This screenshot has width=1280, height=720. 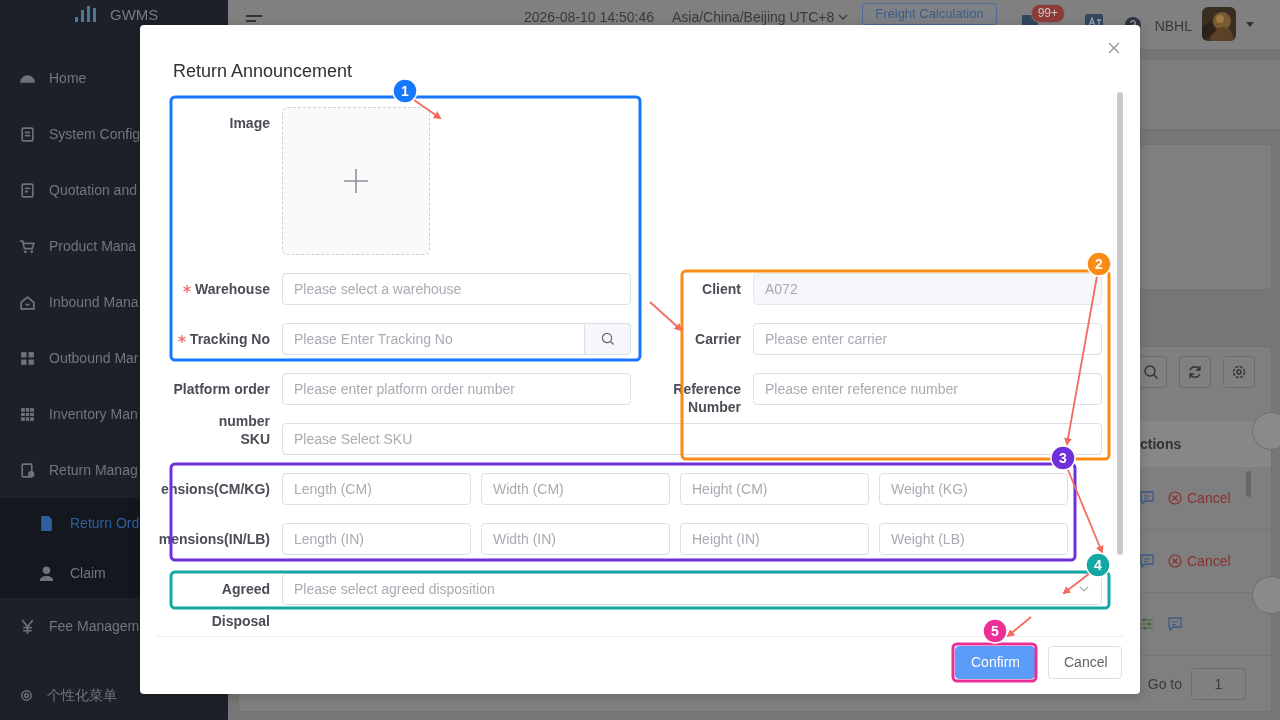 I want to click on cancel-button: Cancel, so click(x=1085, y=662).